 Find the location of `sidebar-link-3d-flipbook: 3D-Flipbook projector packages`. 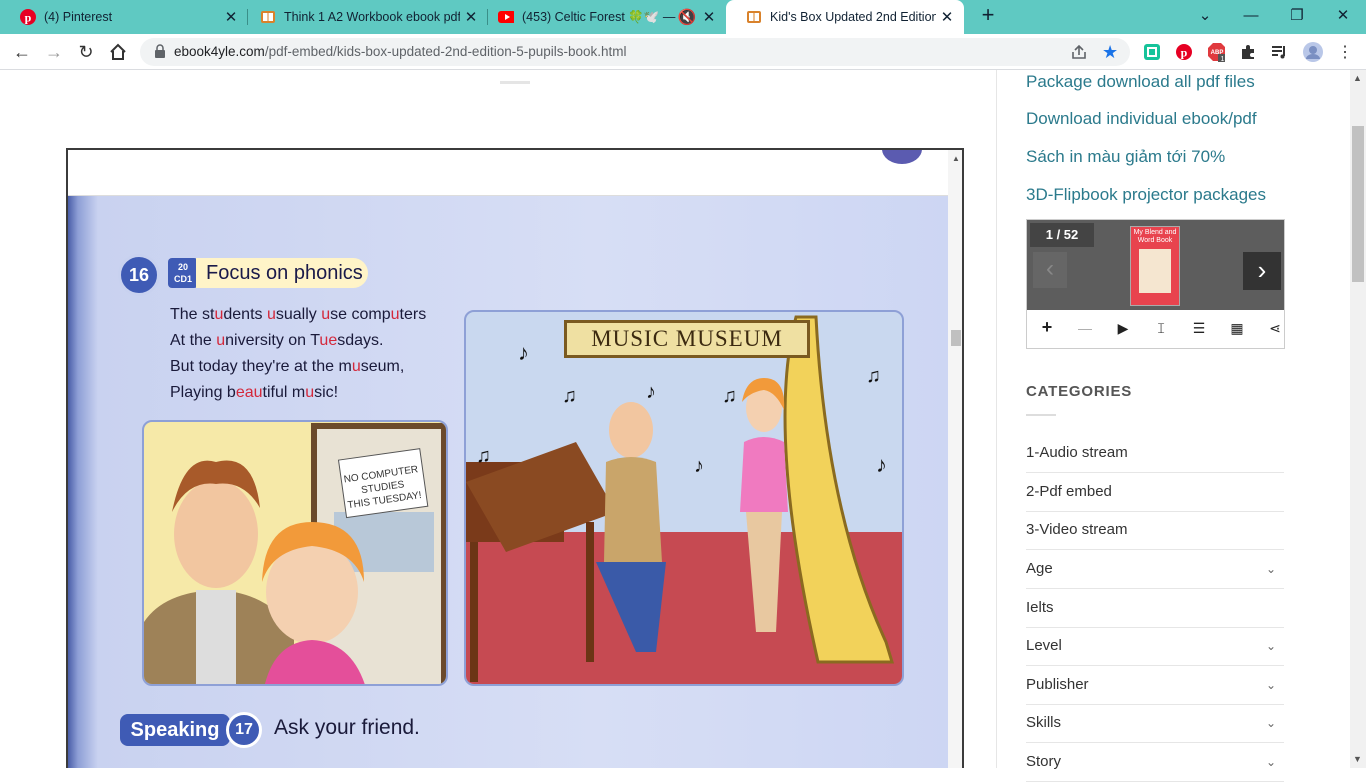

sidebar-link-3d-flipbook: 3D-Flipbook projector packages is located at coordinates (1146, 195).